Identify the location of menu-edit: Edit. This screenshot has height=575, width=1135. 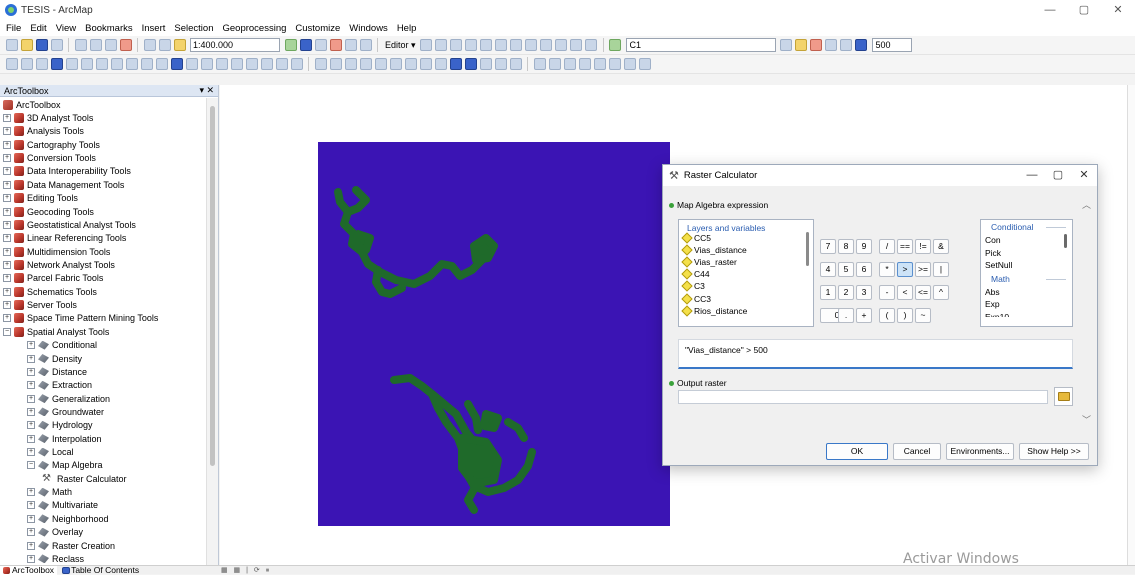
(38, 28).